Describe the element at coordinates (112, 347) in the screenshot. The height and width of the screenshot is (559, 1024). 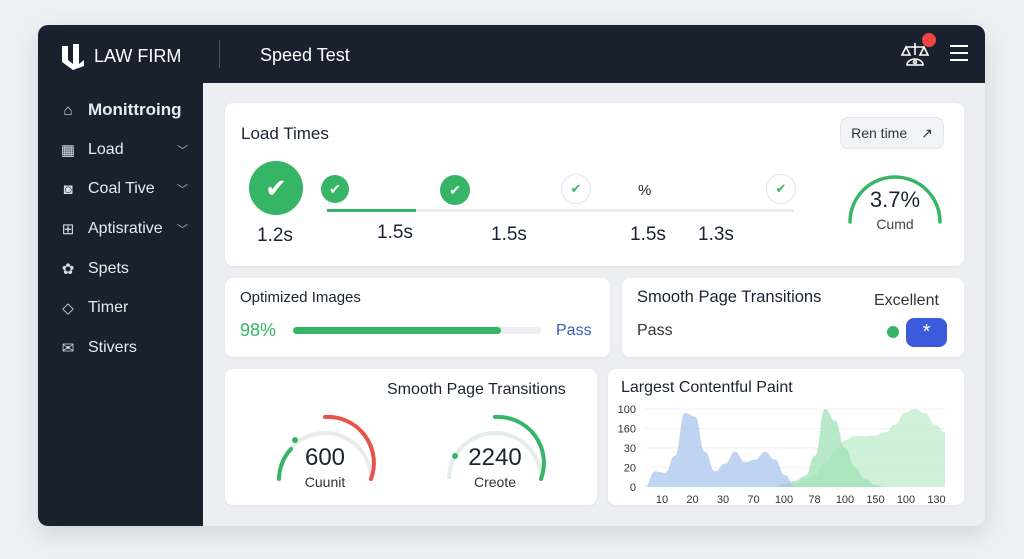
I see `sidebar-item-label: Stivers` at that location.